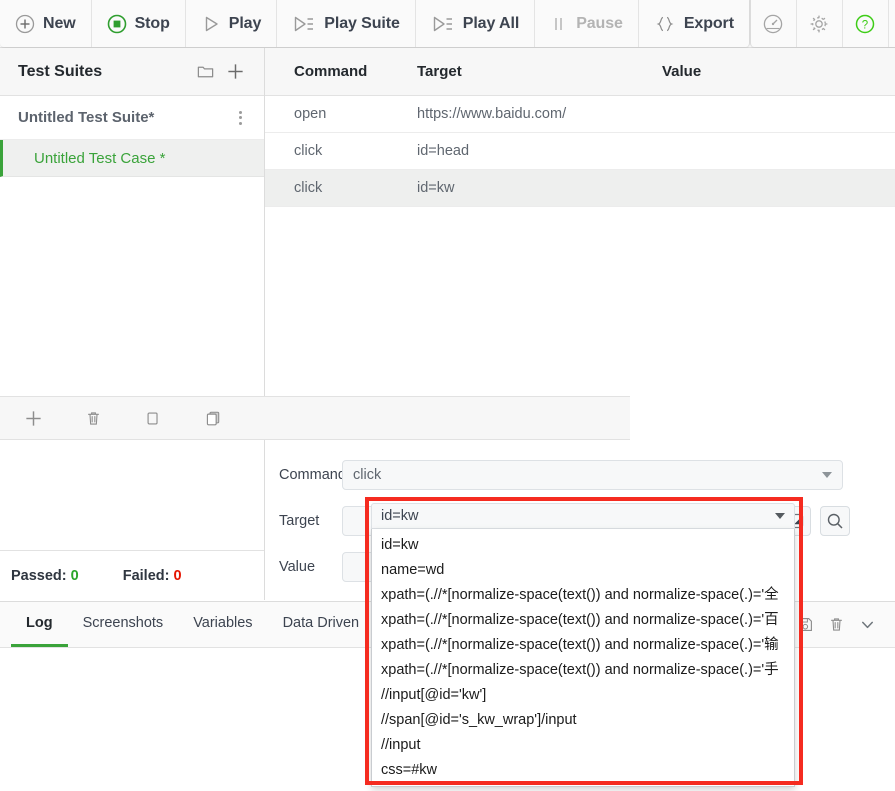  What do you see at coordinates (60, 71) in the screenshot?
I see `sidebar-title: Test Suites` at bounding box center [60, 71].